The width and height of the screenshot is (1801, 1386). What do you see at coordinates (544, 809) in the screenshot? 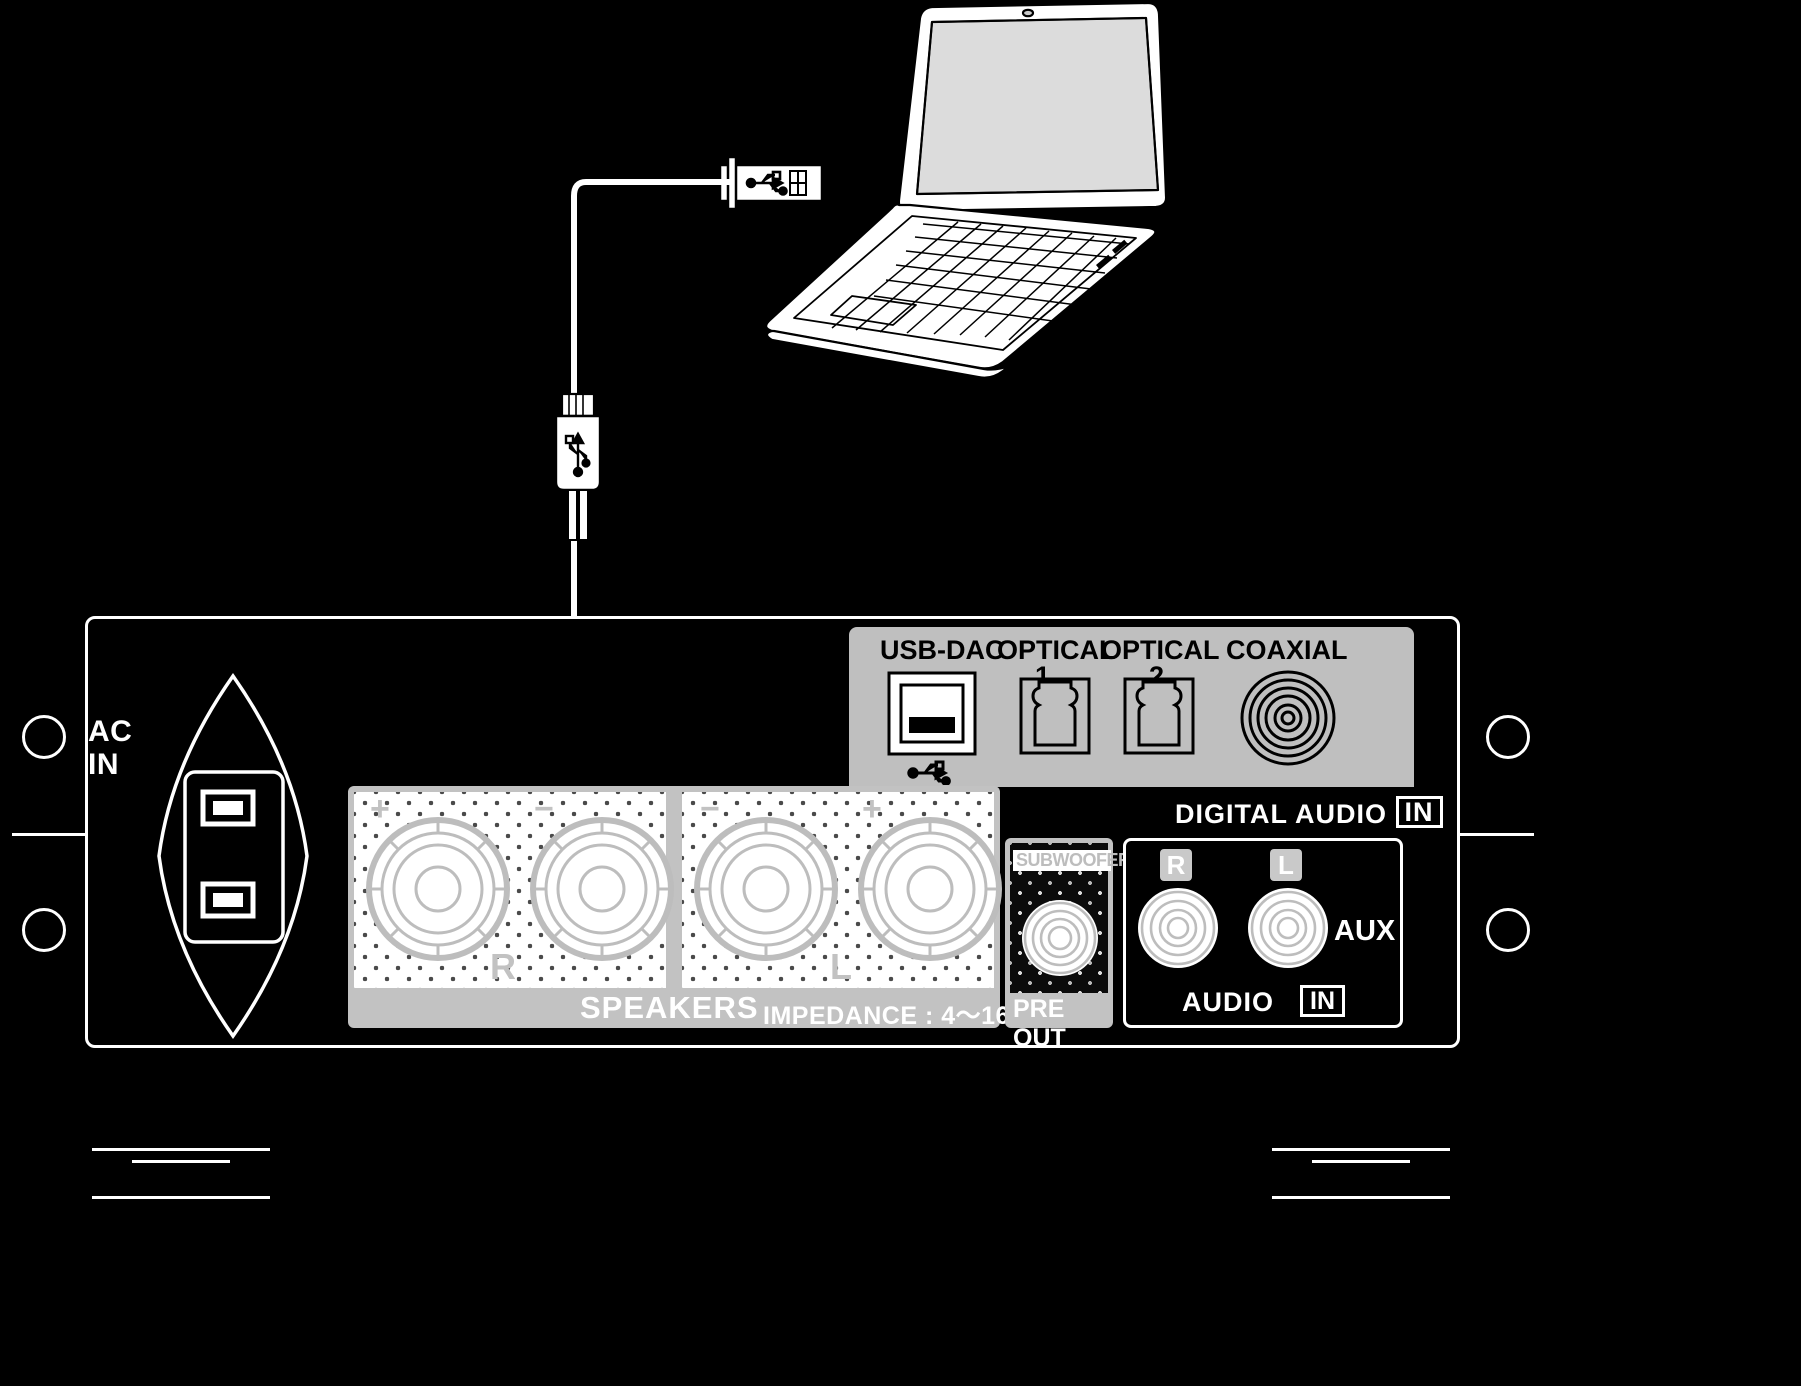
I see `polarity-minus-r: −` at bounding box center [544, 809].